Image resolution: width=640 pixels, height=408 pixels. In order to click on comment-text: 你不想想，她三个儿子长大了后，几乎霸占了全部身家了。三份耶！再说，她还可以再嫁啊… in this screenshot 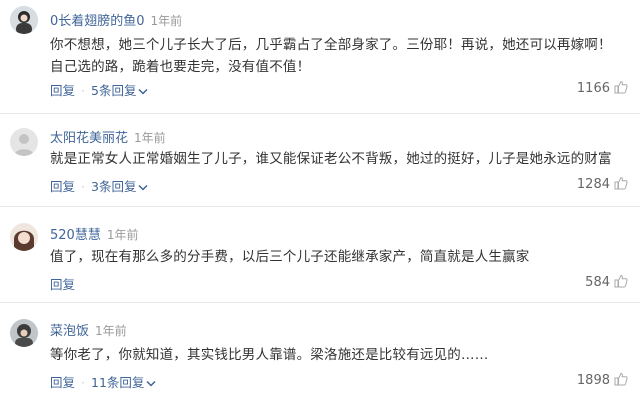, I will do `click(331, 56)`.